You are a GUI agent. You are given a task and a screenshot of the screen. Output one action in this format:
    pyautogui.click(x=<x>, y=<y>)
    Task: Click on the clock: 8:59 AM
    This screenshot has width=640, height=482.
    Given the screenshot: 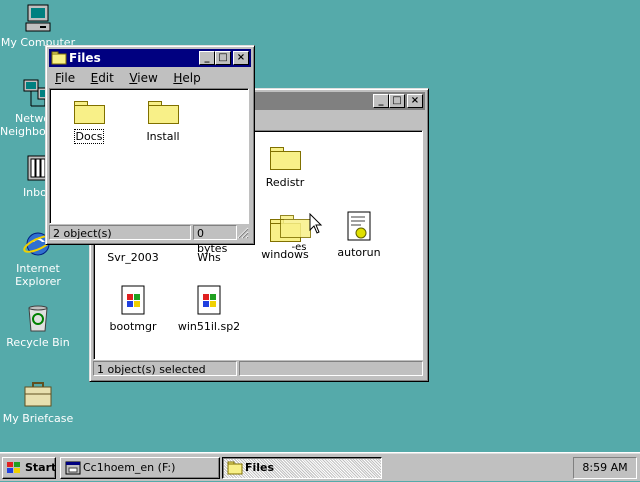 What is the action you would take?
    pyautogui.click(x=604, y=467)
    